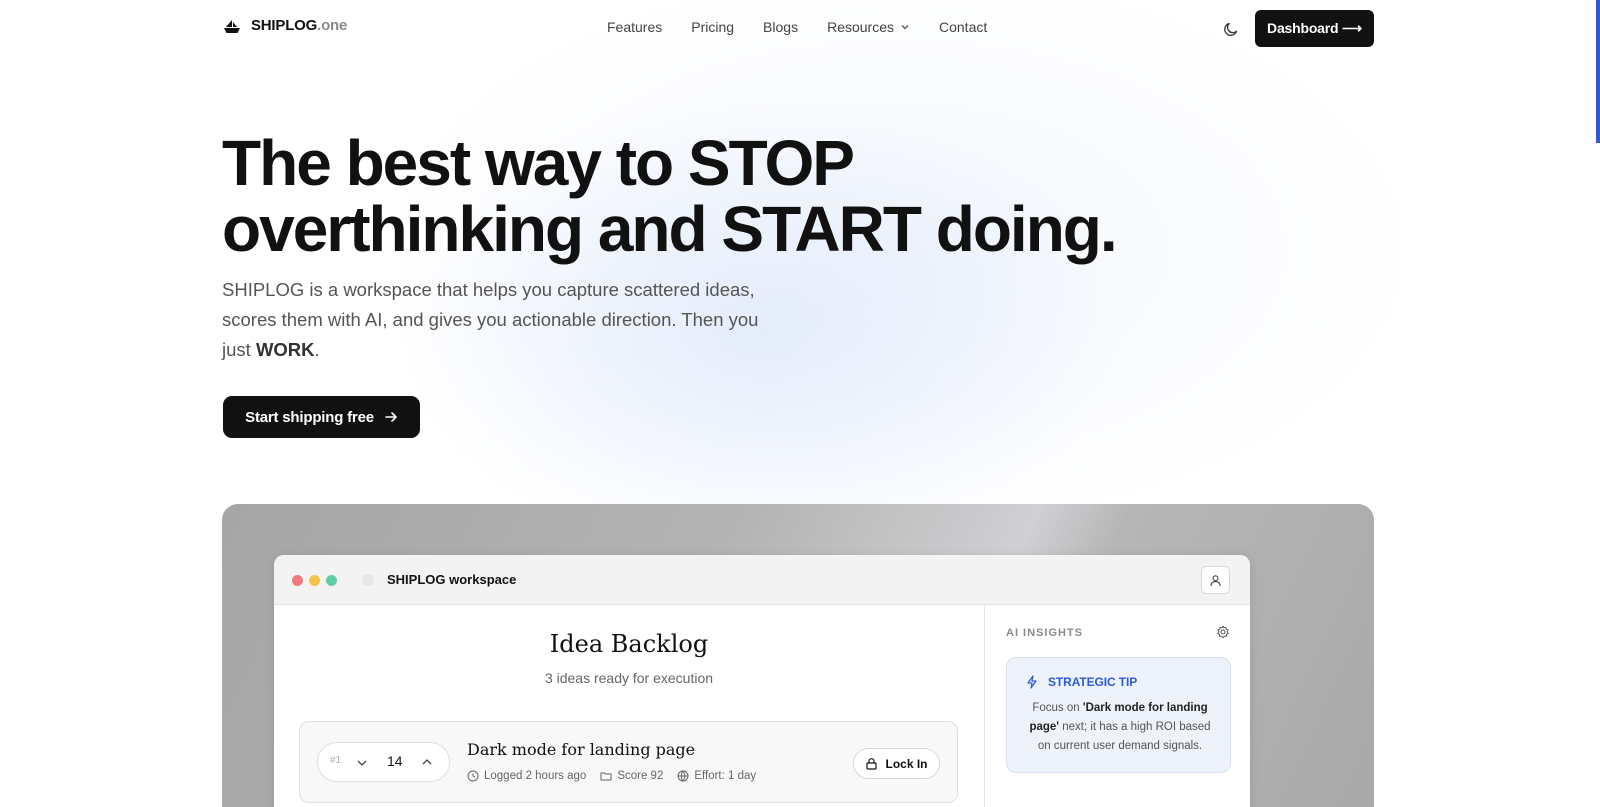 Image resolution: width=1600 pixels, height=807 pixels. What do you see at coordinates (629, 678) in the screenshot?
I see `backlog-subtitle: 3 ideas ready for execution` at bounding box center [629, 678].